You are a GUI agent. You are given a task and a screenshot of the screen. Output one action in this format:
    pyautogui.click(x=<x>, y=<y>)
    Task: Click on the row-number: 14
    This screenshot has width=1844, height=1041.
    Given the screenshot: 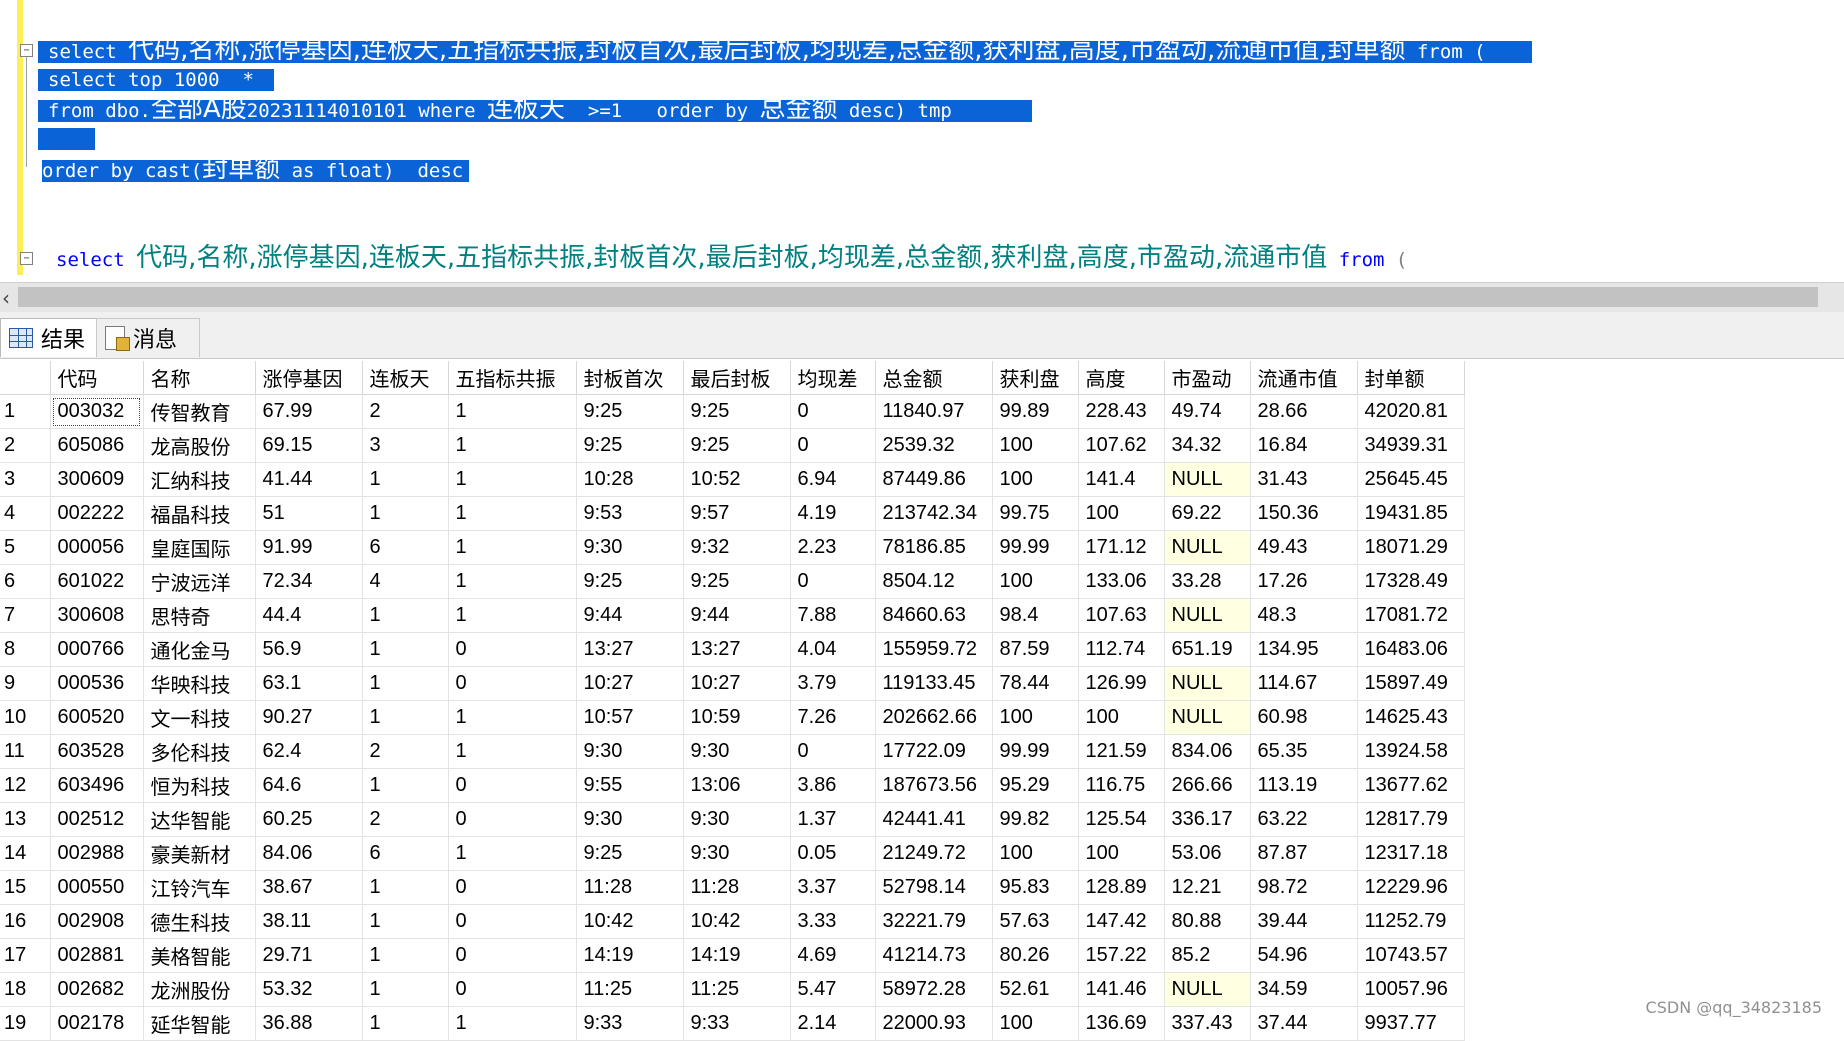 What is the action you would take?
    pyautogui.click(x=25, y=853)
    